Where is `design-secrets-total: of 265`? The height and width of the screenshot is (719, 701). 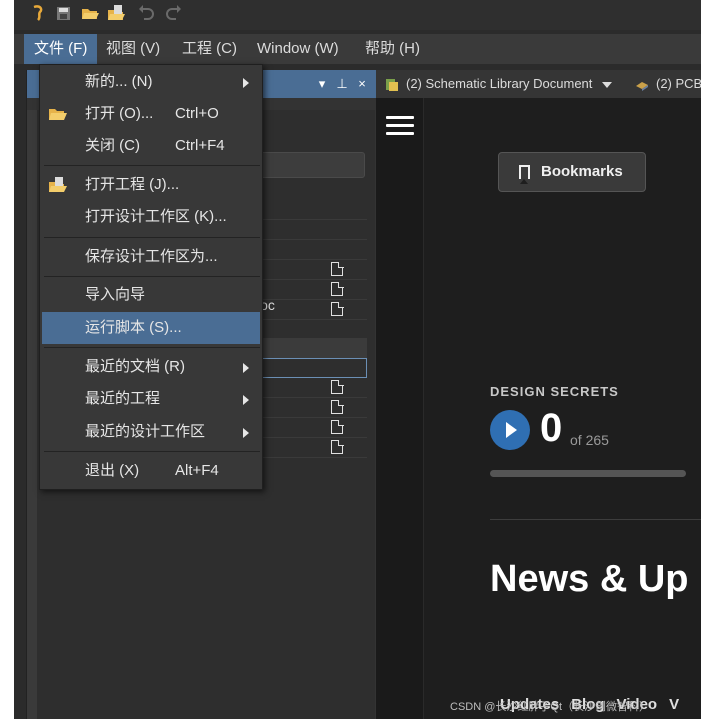 design-secrets-total: of 265 is located at coordinates (589, 440).